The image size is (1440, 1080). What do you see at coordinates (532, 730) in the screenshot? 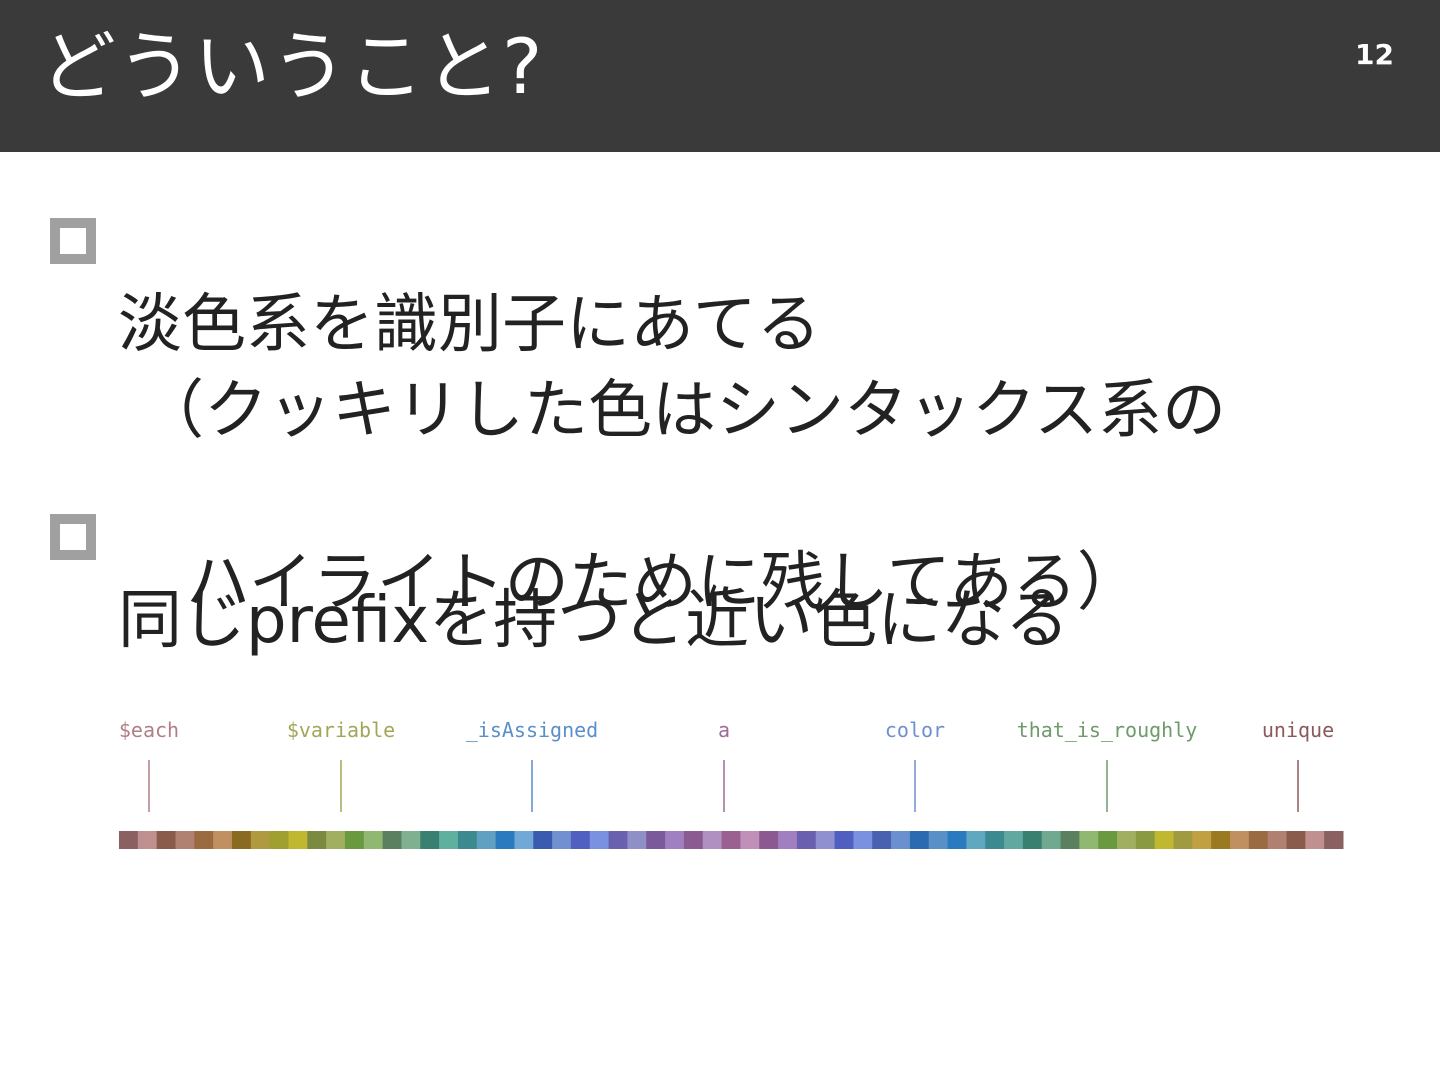
I see `identifier-label: _isAssigned` at bounding box center [532, 730].